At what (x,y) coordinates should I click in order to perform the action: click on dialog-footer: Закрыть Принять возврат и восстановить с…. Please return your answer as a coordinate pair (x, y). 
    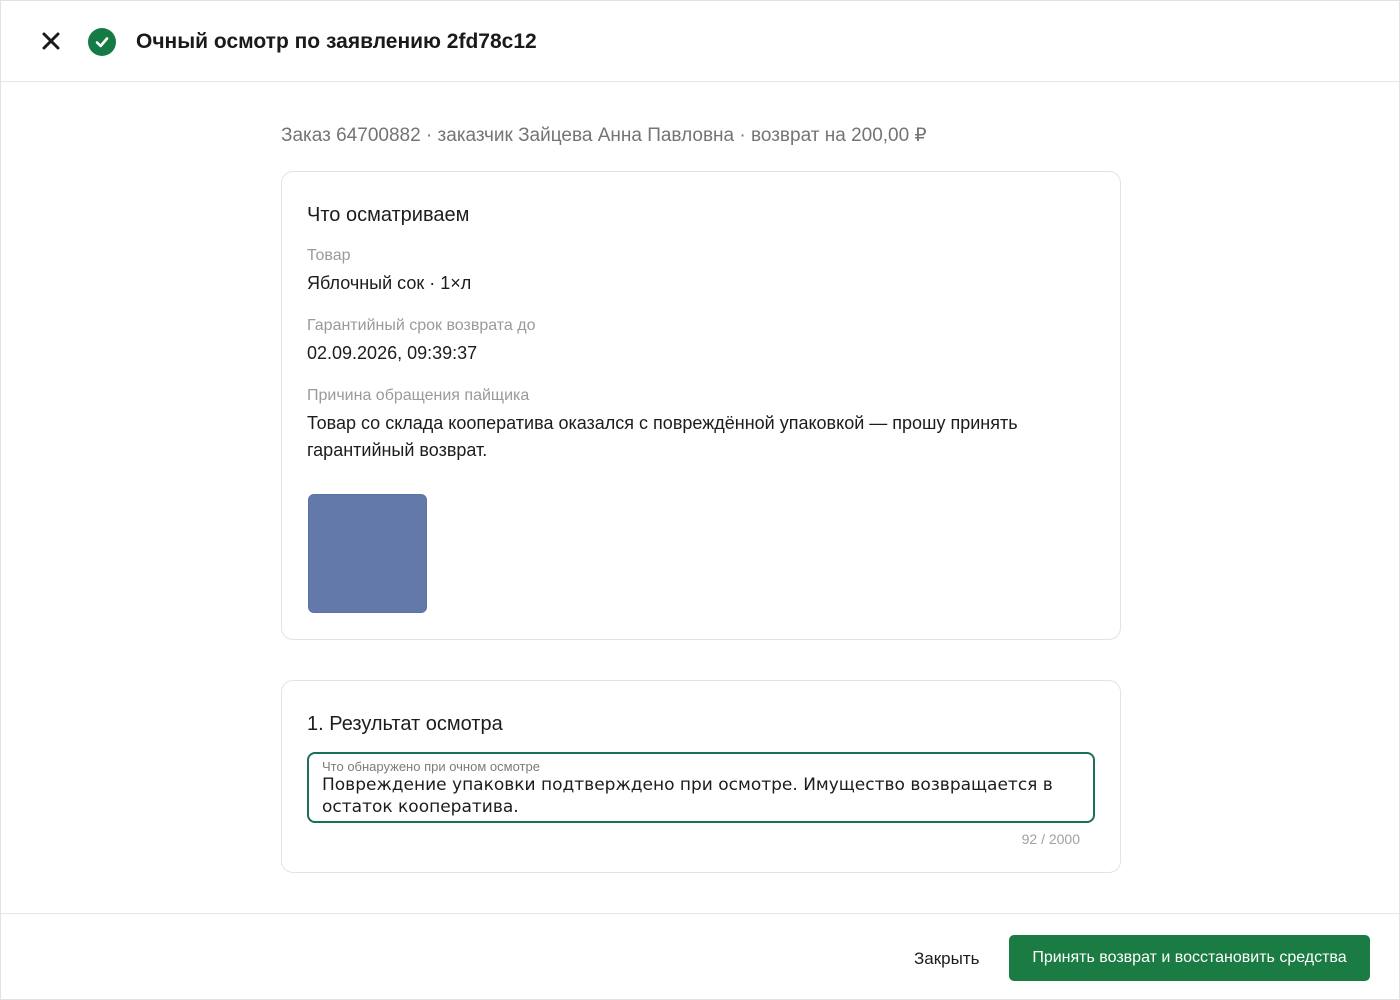
    Looking at the image, I should click on (700, 956).